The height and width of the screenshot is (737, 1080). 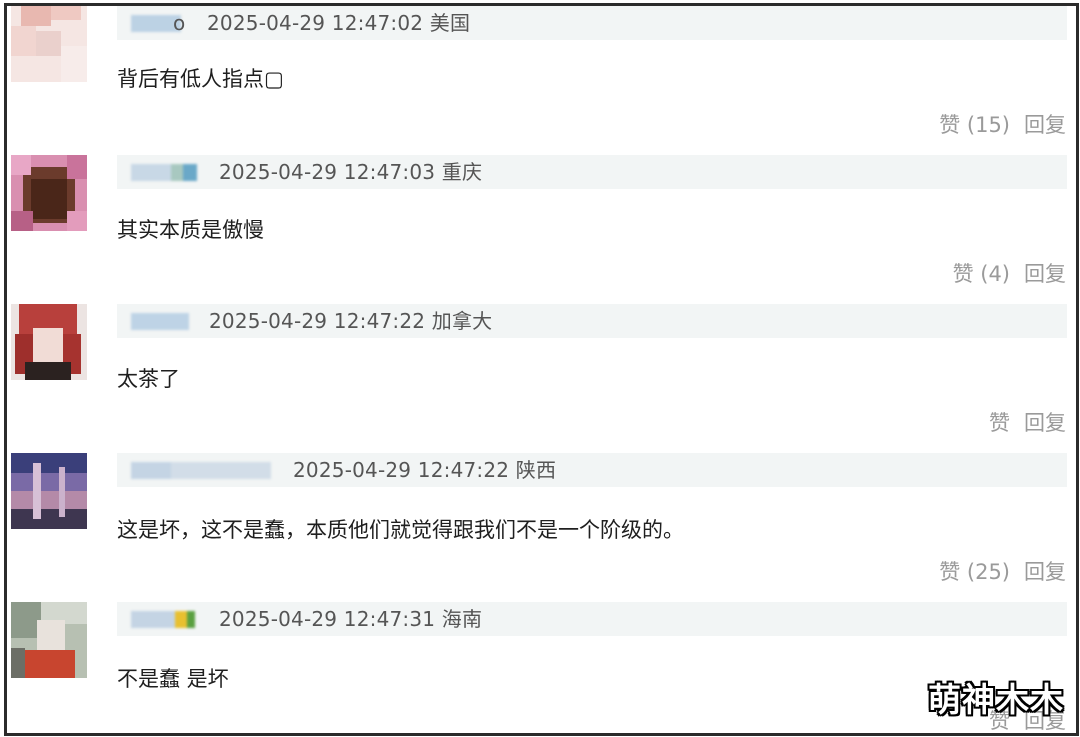 What do you see at coordinates (425, 470) in the screenshot?
I see `comment-time-location: 2025-04-29 12:47:22 陕西` at bounding box center [425, 470].